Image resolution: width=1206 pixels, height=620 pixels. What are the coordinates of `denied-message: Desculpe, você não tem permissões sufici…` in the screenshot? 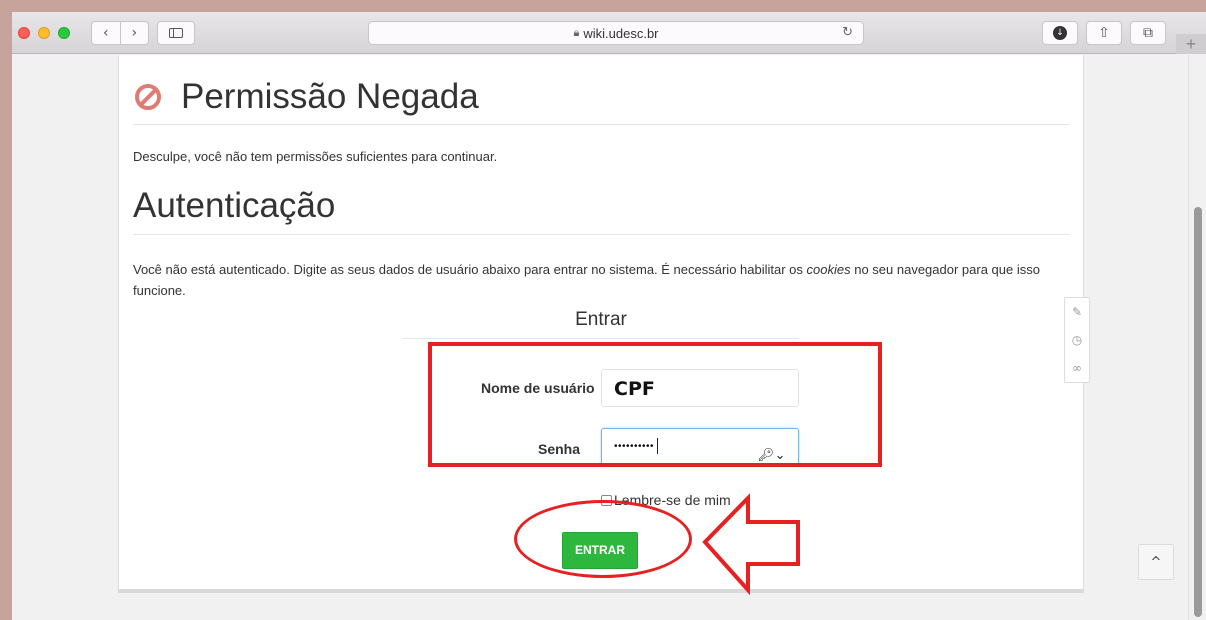 It's located at (315, 156).